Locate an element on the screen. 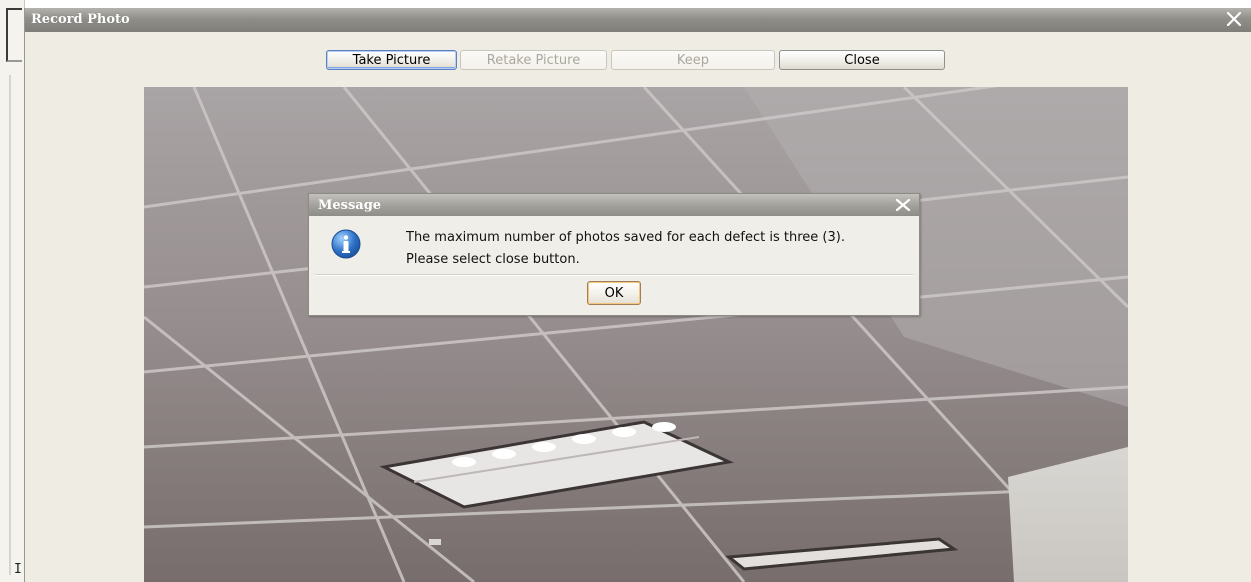  ok-button: OK is located at coordinates (614, 293).